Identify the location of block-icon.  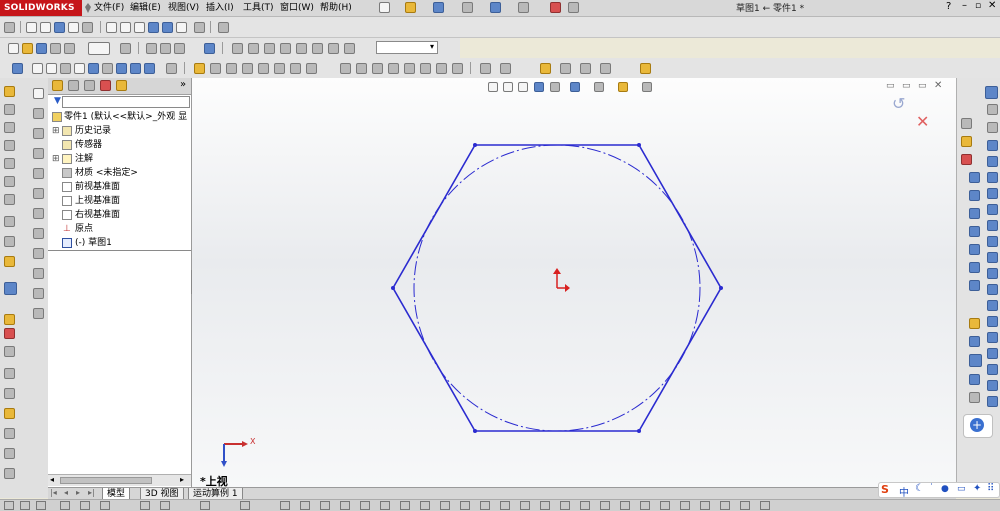
(9, 433).